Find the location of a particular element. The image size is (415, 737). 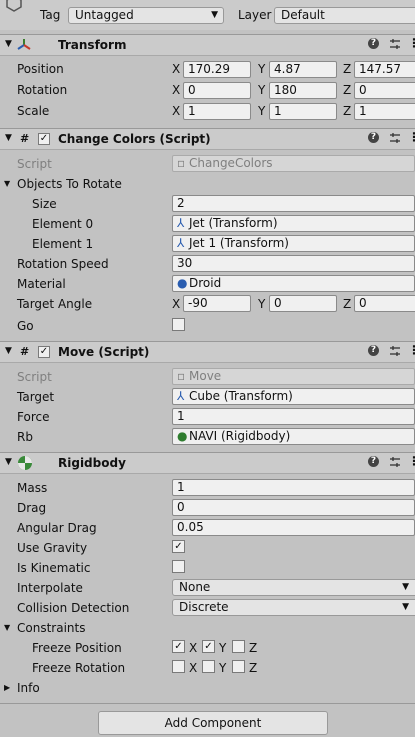

material-field: ● Droid is located at coordinates (293, 283).